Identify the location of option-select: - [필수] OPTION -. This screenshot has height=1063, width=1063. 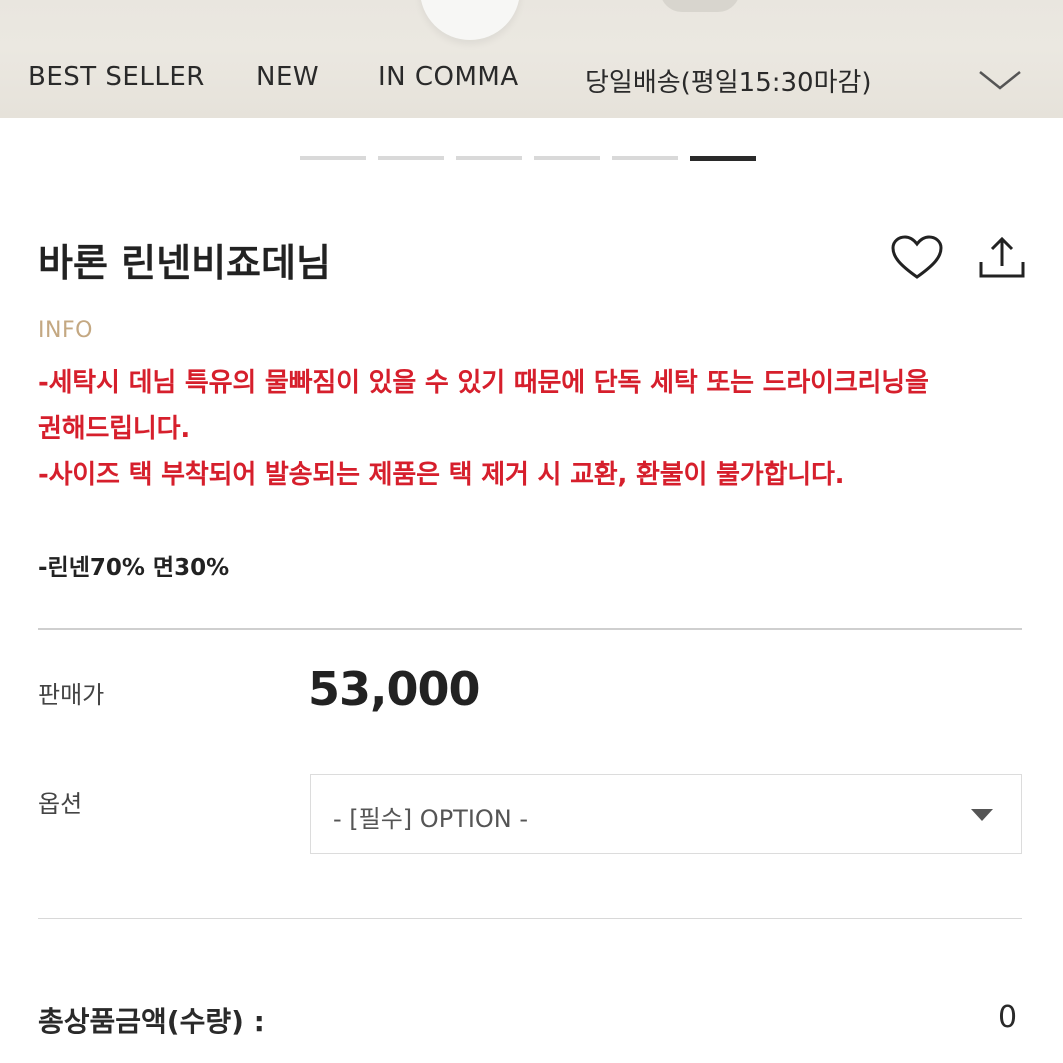
(666, 814).